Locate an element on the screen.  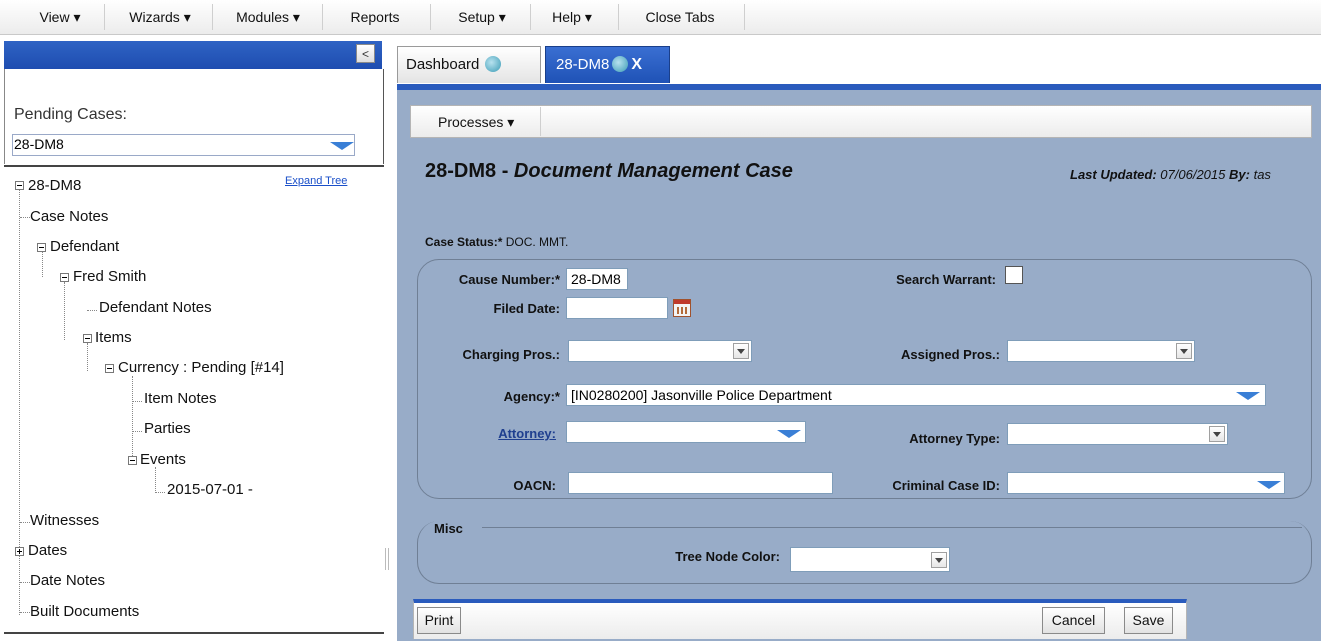
case-id: 28-DM8 is located at coordinates (461, 171).